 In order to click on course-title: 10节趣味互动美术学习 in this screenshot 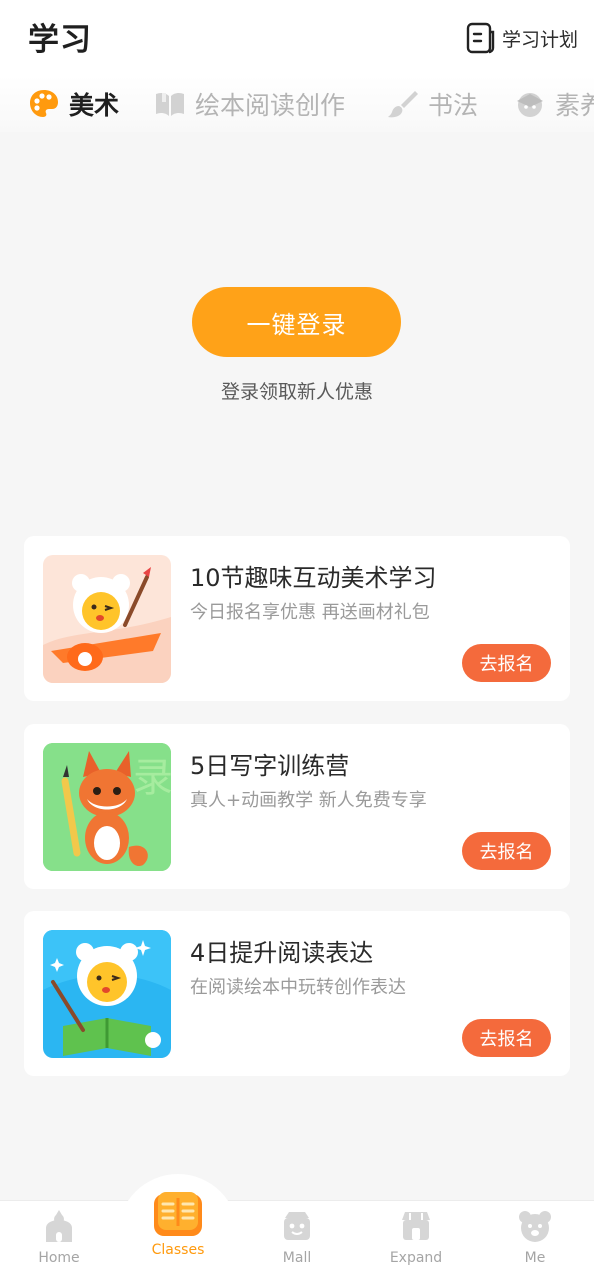, I will do `click(313, 578)`.